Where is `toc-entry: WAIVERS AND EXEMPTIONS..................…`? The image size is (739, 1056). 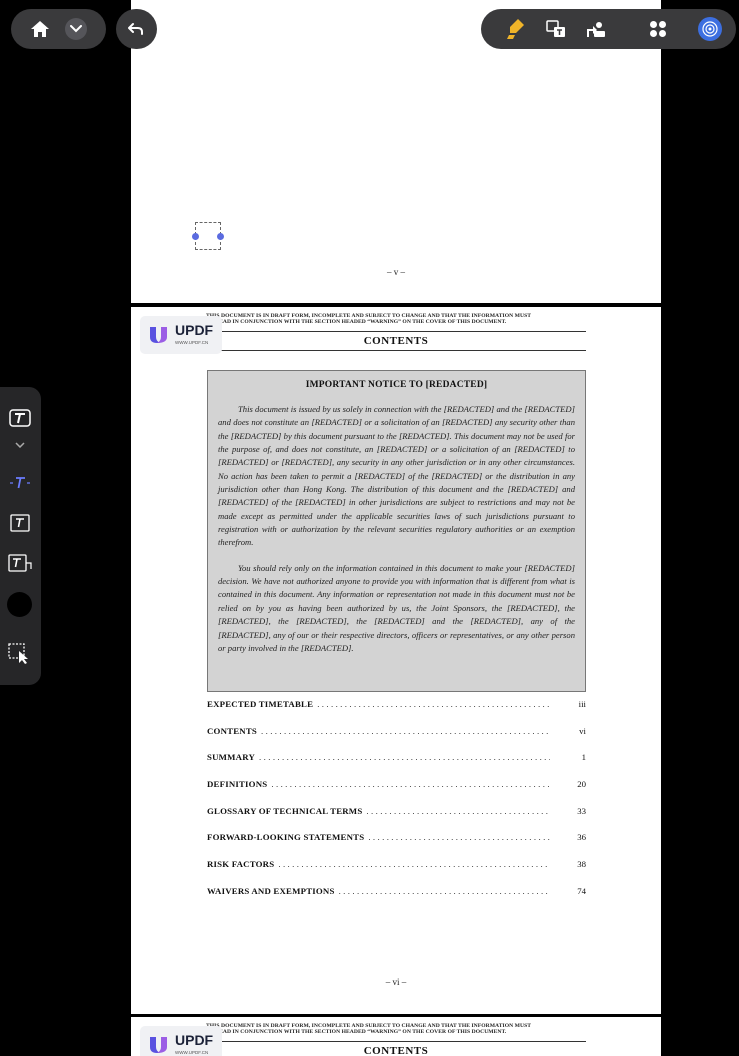
toc-entry: WAIVERS AND EXEMPTIONS..................… is located at coordinates (396, 899).